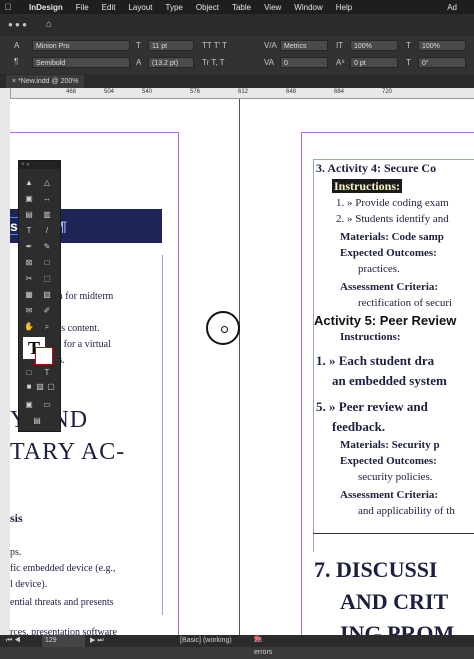 The image size is (474, 659). I want to click on document-tab: × *New.indd @ 200%, so click(45, 81).